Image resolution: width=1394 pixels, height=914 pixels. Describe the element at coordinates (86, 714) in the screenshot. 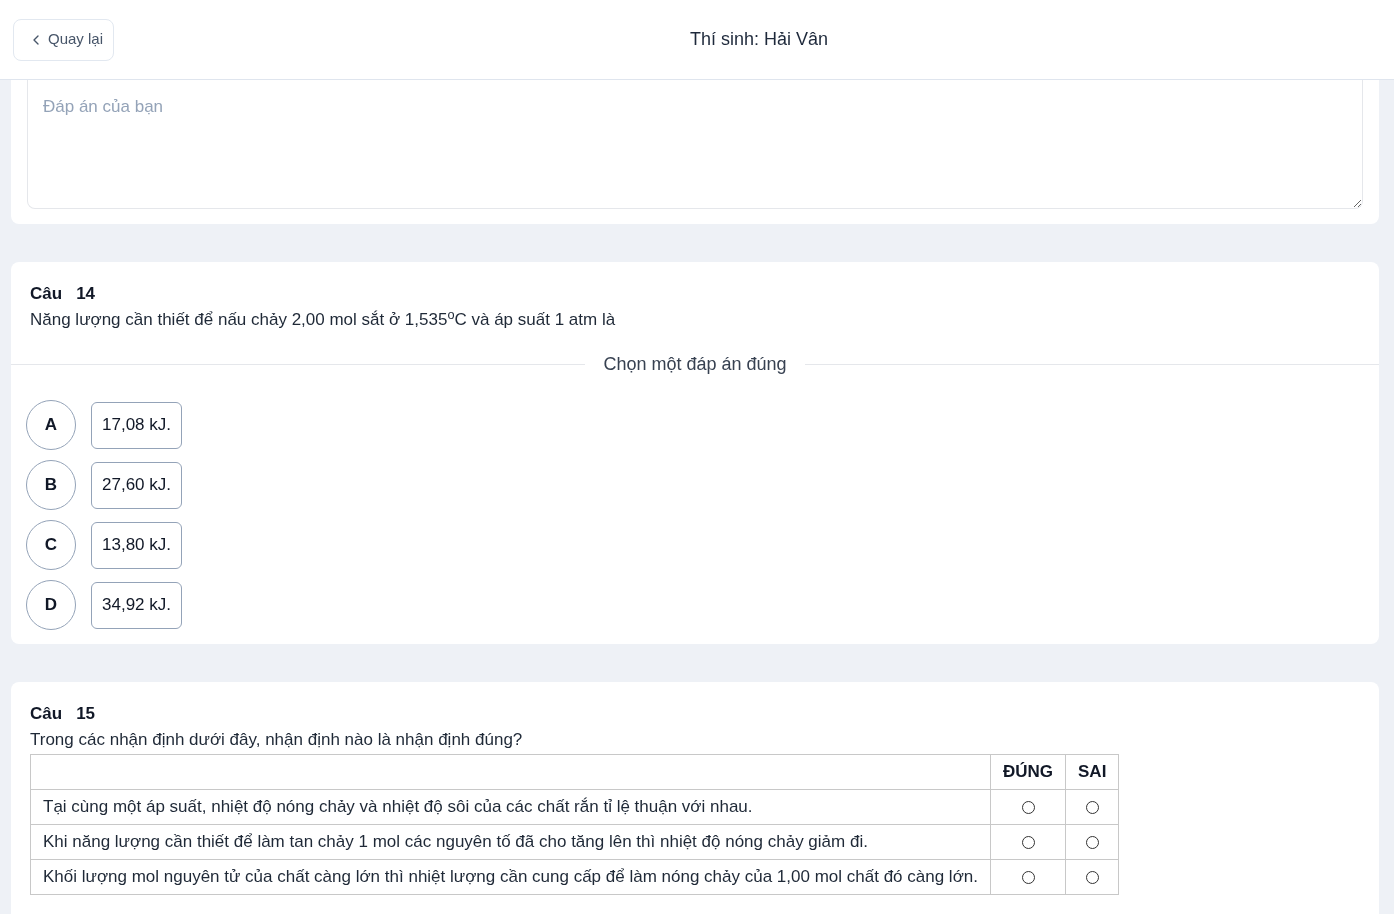

I see `question-number: 15` at that location.